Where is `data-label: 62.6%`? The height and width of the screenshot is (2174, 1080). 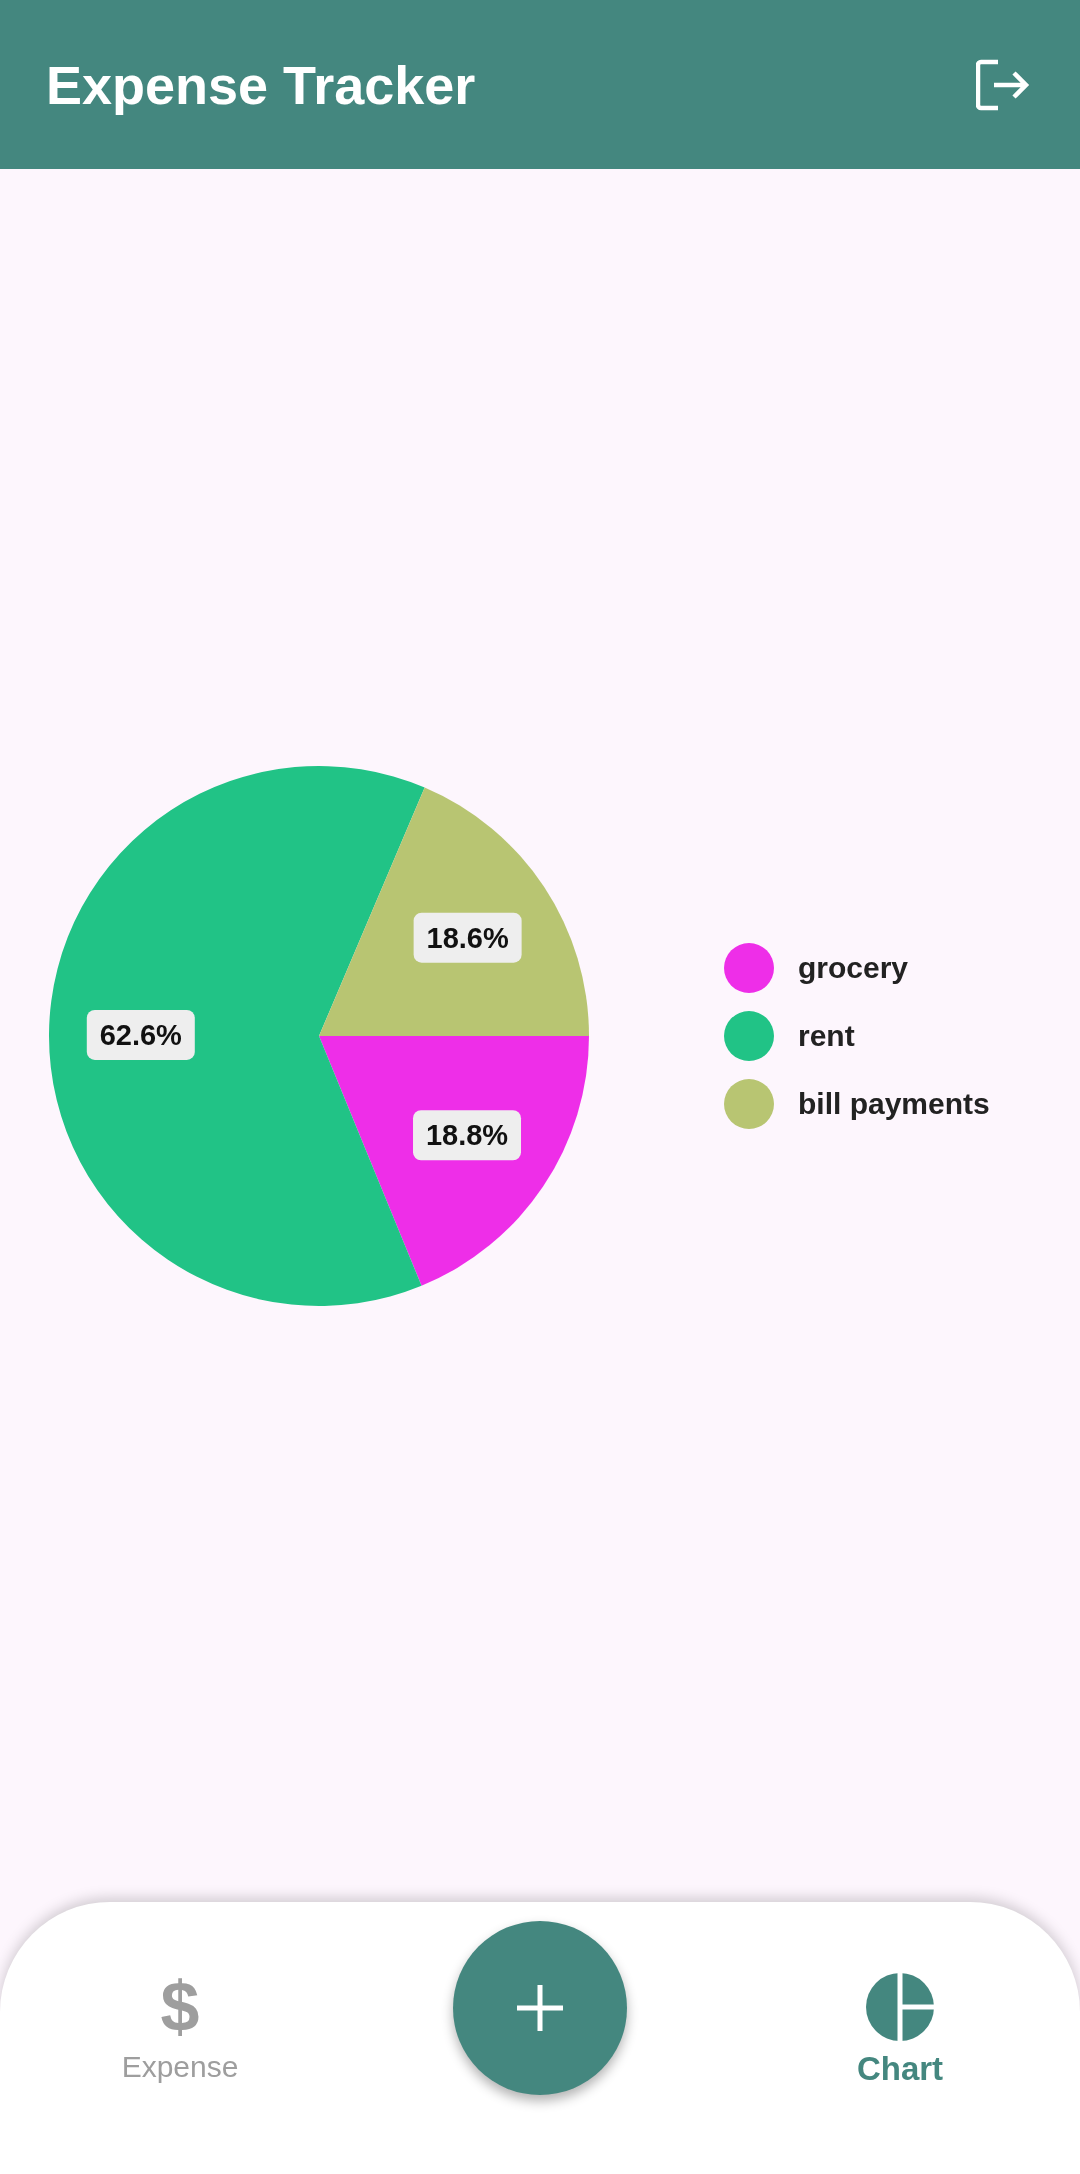 data-label: 62.6% is located at coordinates (141, 1034).